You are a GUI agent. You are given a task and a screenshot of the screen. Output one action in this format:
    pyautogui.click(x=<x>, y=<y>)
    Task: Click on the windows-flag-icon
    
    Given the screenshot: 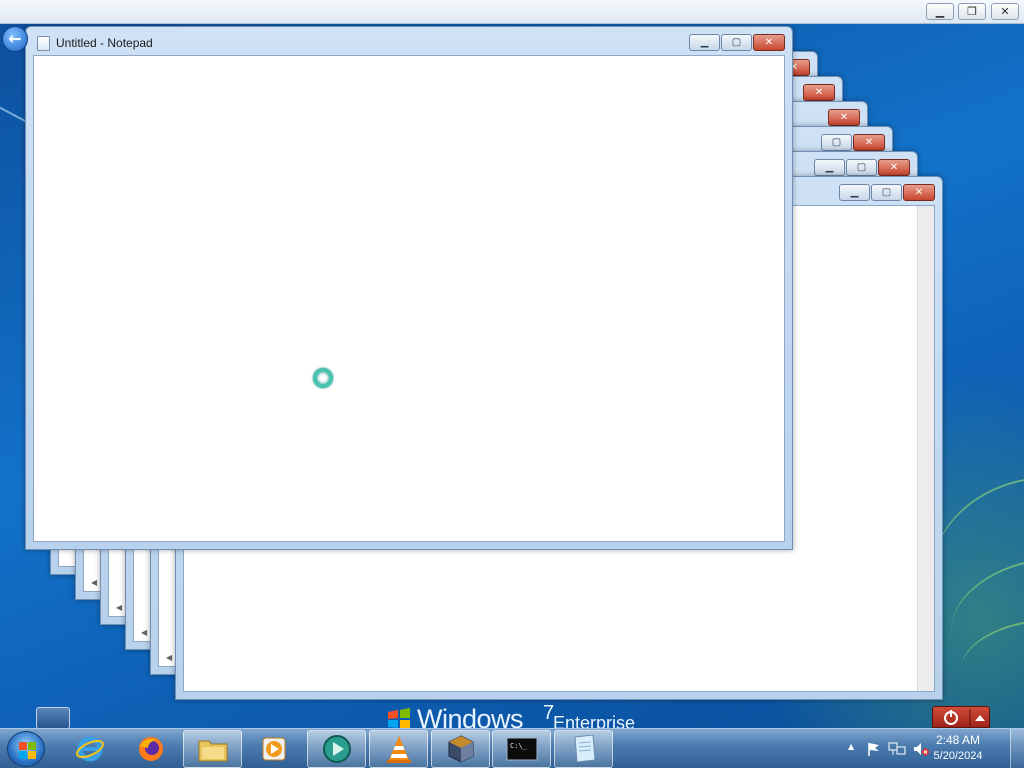 What is the action you would take?
    pyautogui.click(x=399, y=718)
    